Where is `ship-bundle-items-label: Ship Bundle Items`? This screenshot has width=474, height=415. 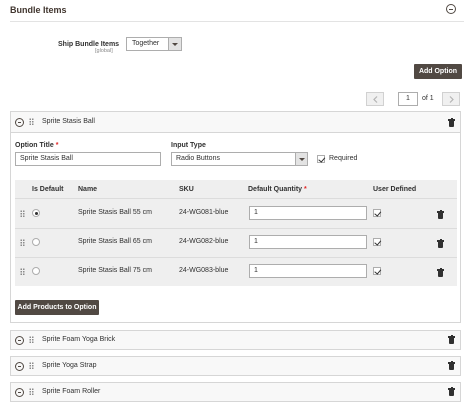 ship-bundle-items-label: Ship Bundle Items is located at coordinates (89, 44).